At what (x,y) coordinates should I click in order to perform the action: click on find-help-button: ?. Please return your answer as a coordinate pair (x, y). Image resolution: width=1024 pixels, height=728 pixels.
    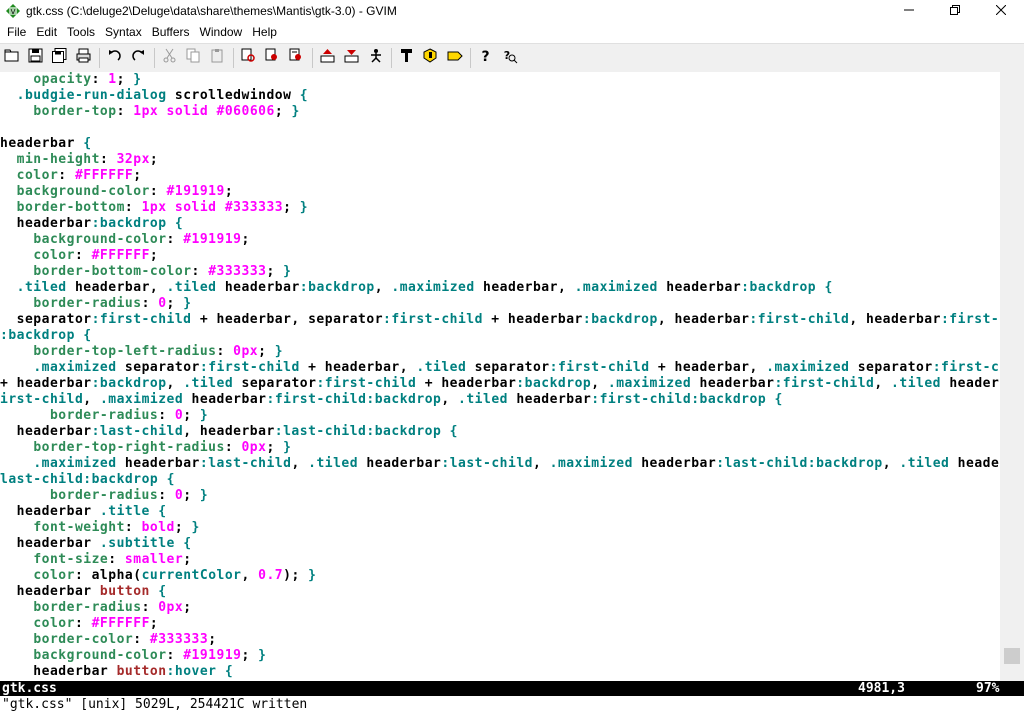
    Looking at the image, I should click on (510, 58).